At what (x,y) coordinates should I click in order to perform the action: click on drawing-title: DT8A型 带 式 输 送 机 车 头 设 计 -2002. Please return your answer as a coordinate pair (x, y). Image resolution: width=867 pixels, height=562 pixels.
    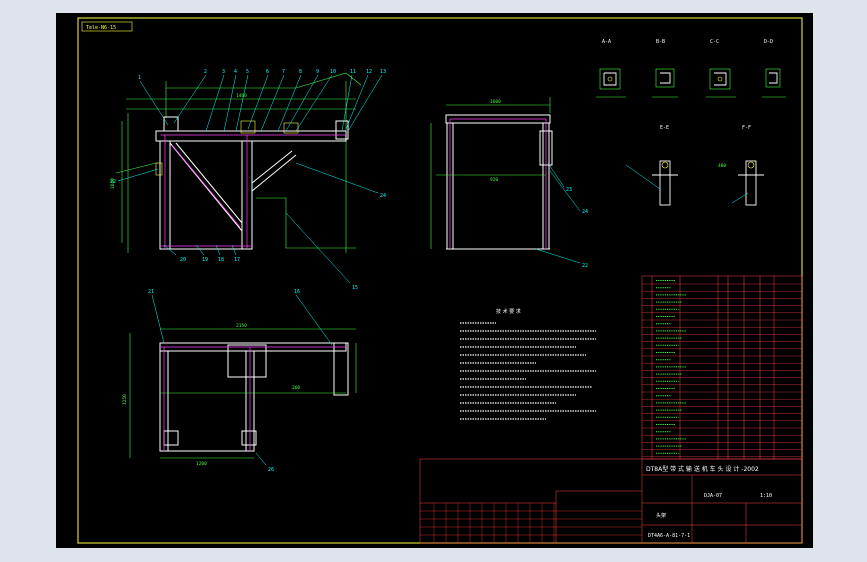
    Looking at the image, I should click on (702, 469).